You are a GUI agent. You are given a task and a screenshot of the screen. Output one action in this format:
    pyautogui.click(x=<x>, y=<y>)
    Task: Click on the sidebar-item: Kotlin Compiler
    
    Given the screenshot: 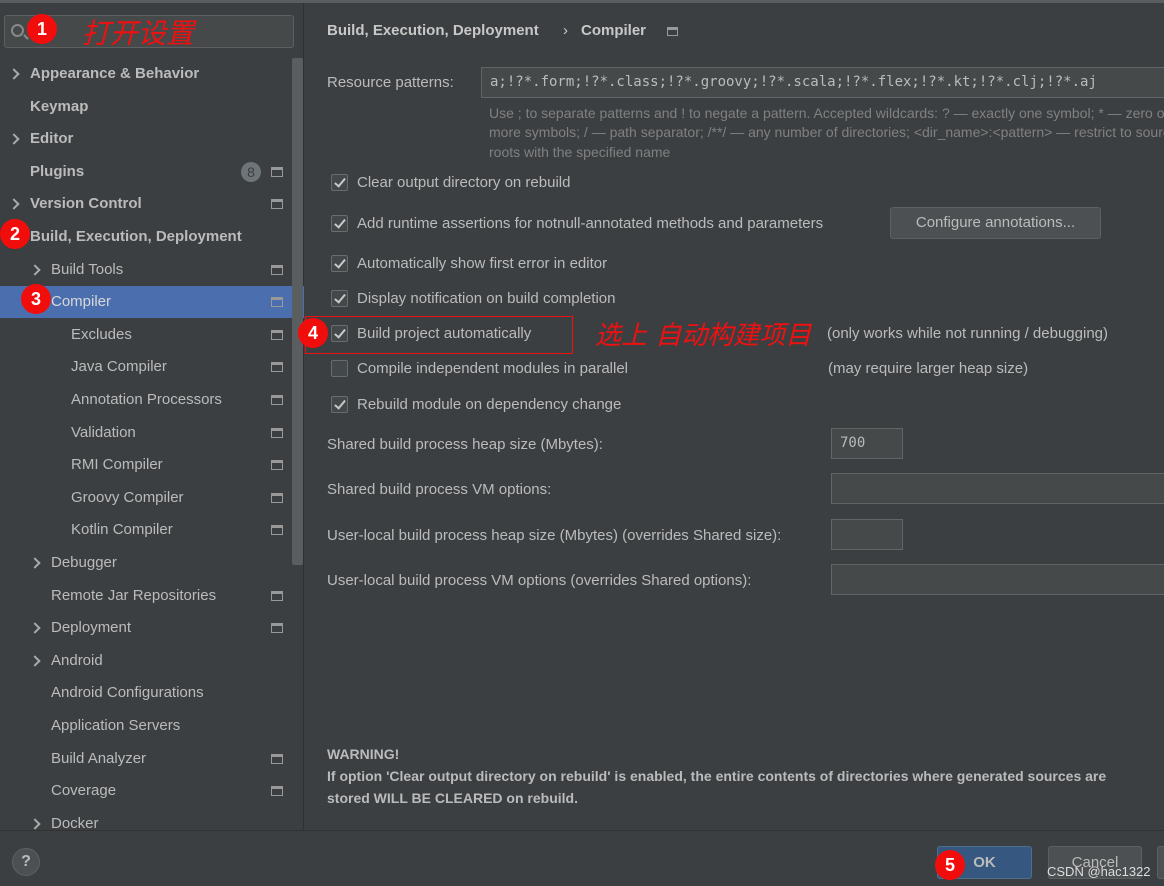 What is the action you would take?
    pyautogui.click(x=145, y=530)
    